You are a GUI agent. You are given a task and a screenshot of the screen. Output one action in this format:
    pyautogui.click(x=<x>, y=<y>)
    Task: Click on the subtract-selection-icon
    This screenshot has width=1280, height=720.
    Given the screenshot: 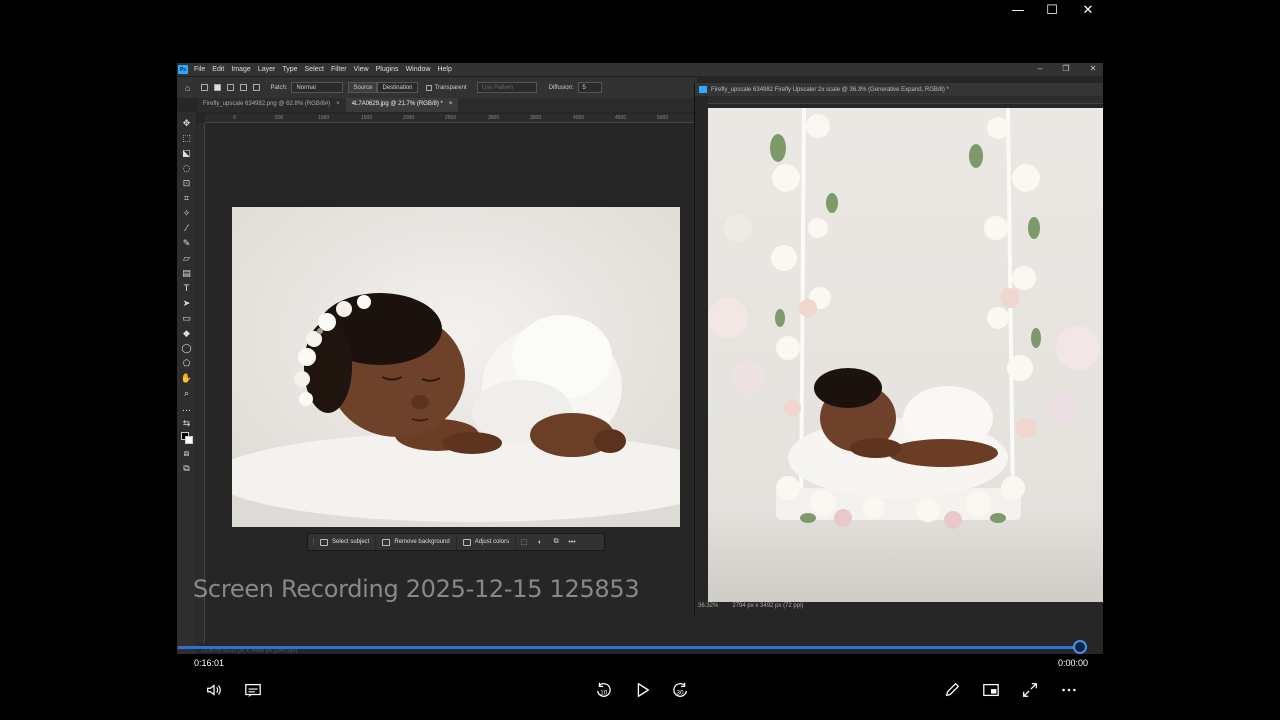 What is the action you would take?
    pyautogui.click(x=244, y=87)
    